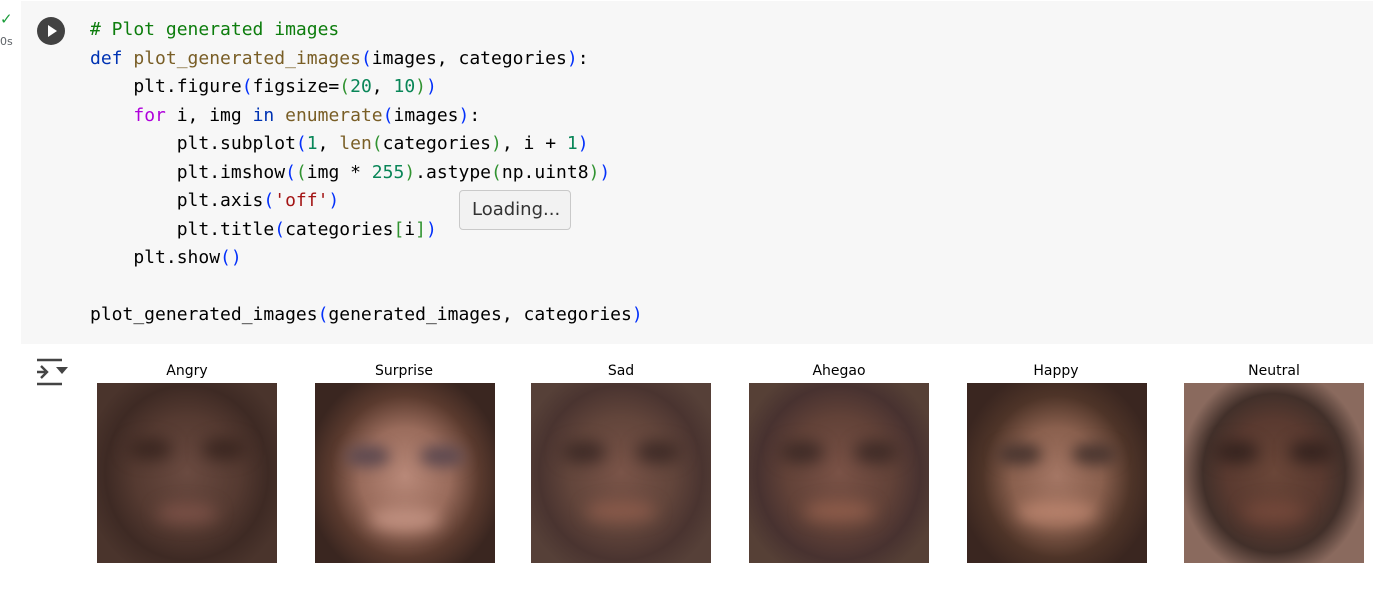 This screenshot has height=591, width=1396. I want to click on output-toggle-icon, so click(53, 371).